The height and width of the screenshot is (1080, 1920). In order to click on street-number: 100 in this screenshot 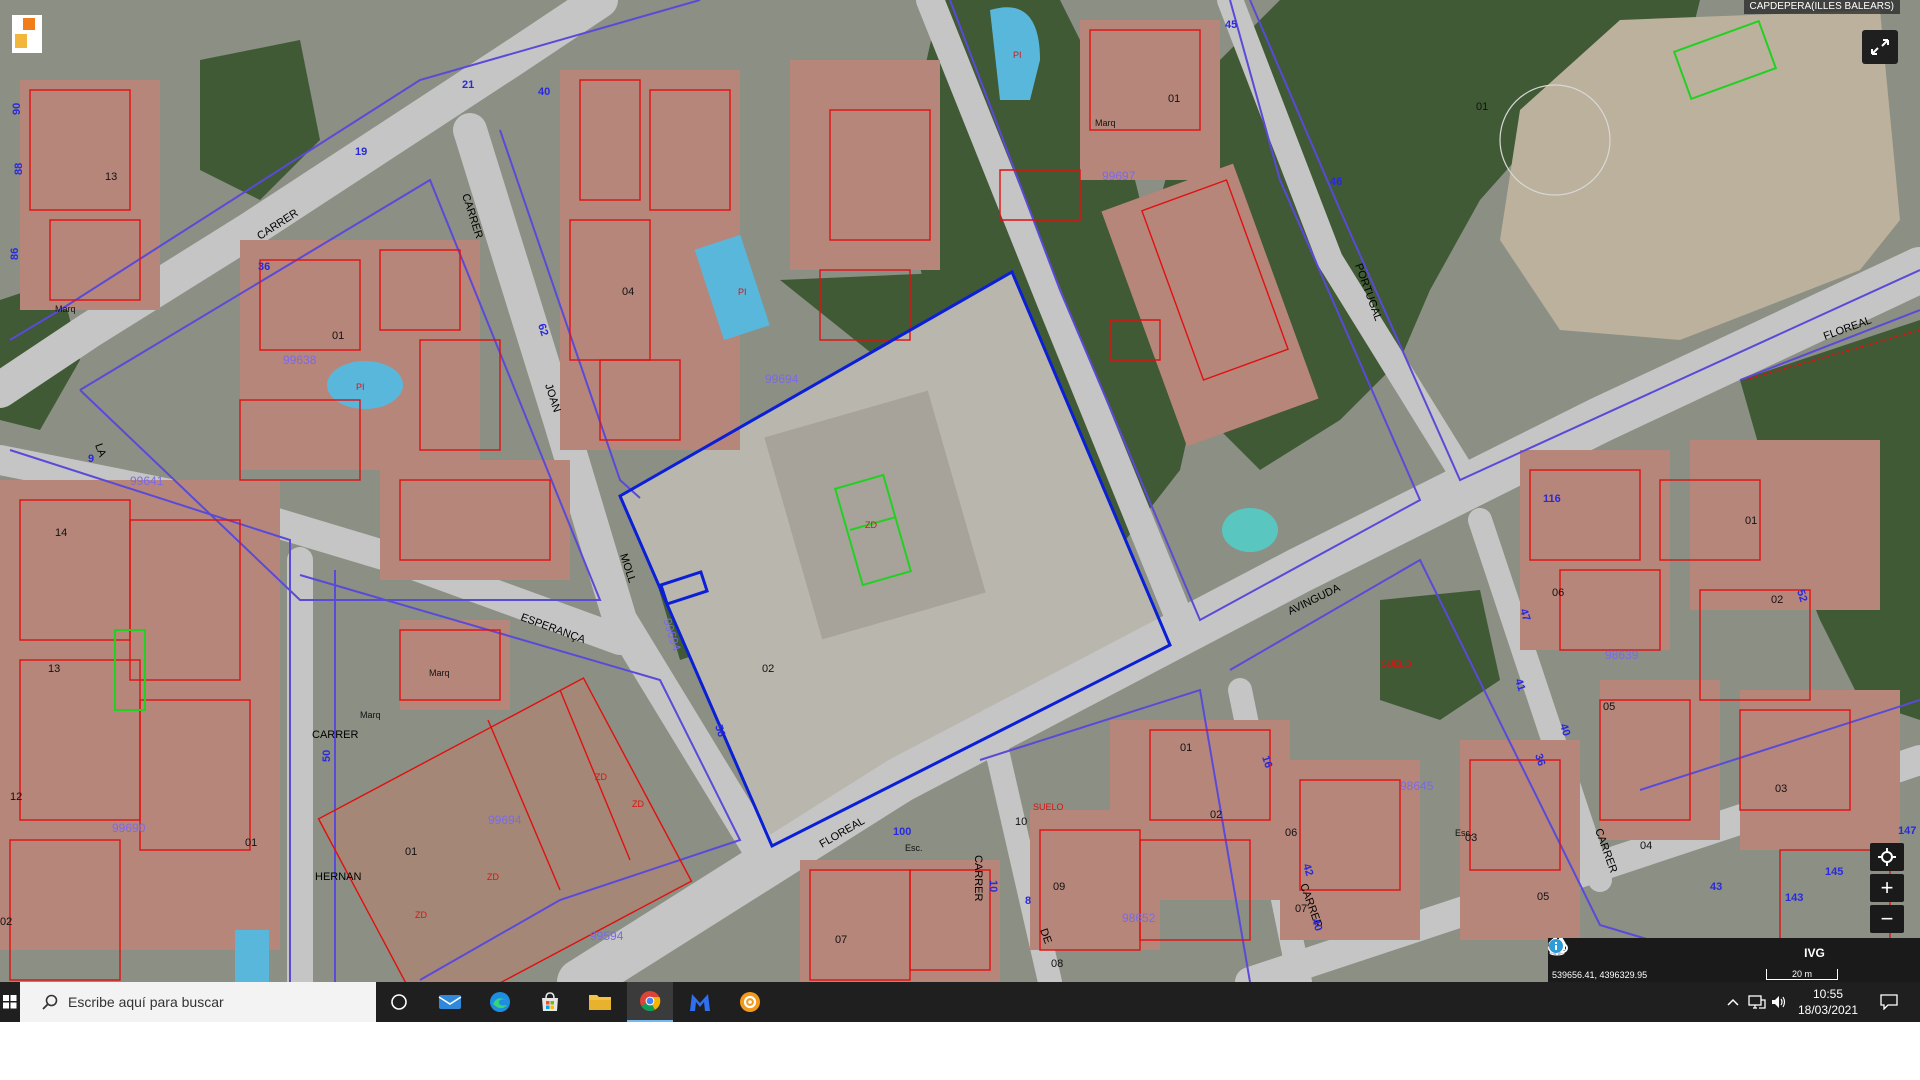, I will do `click(902, 832)`.